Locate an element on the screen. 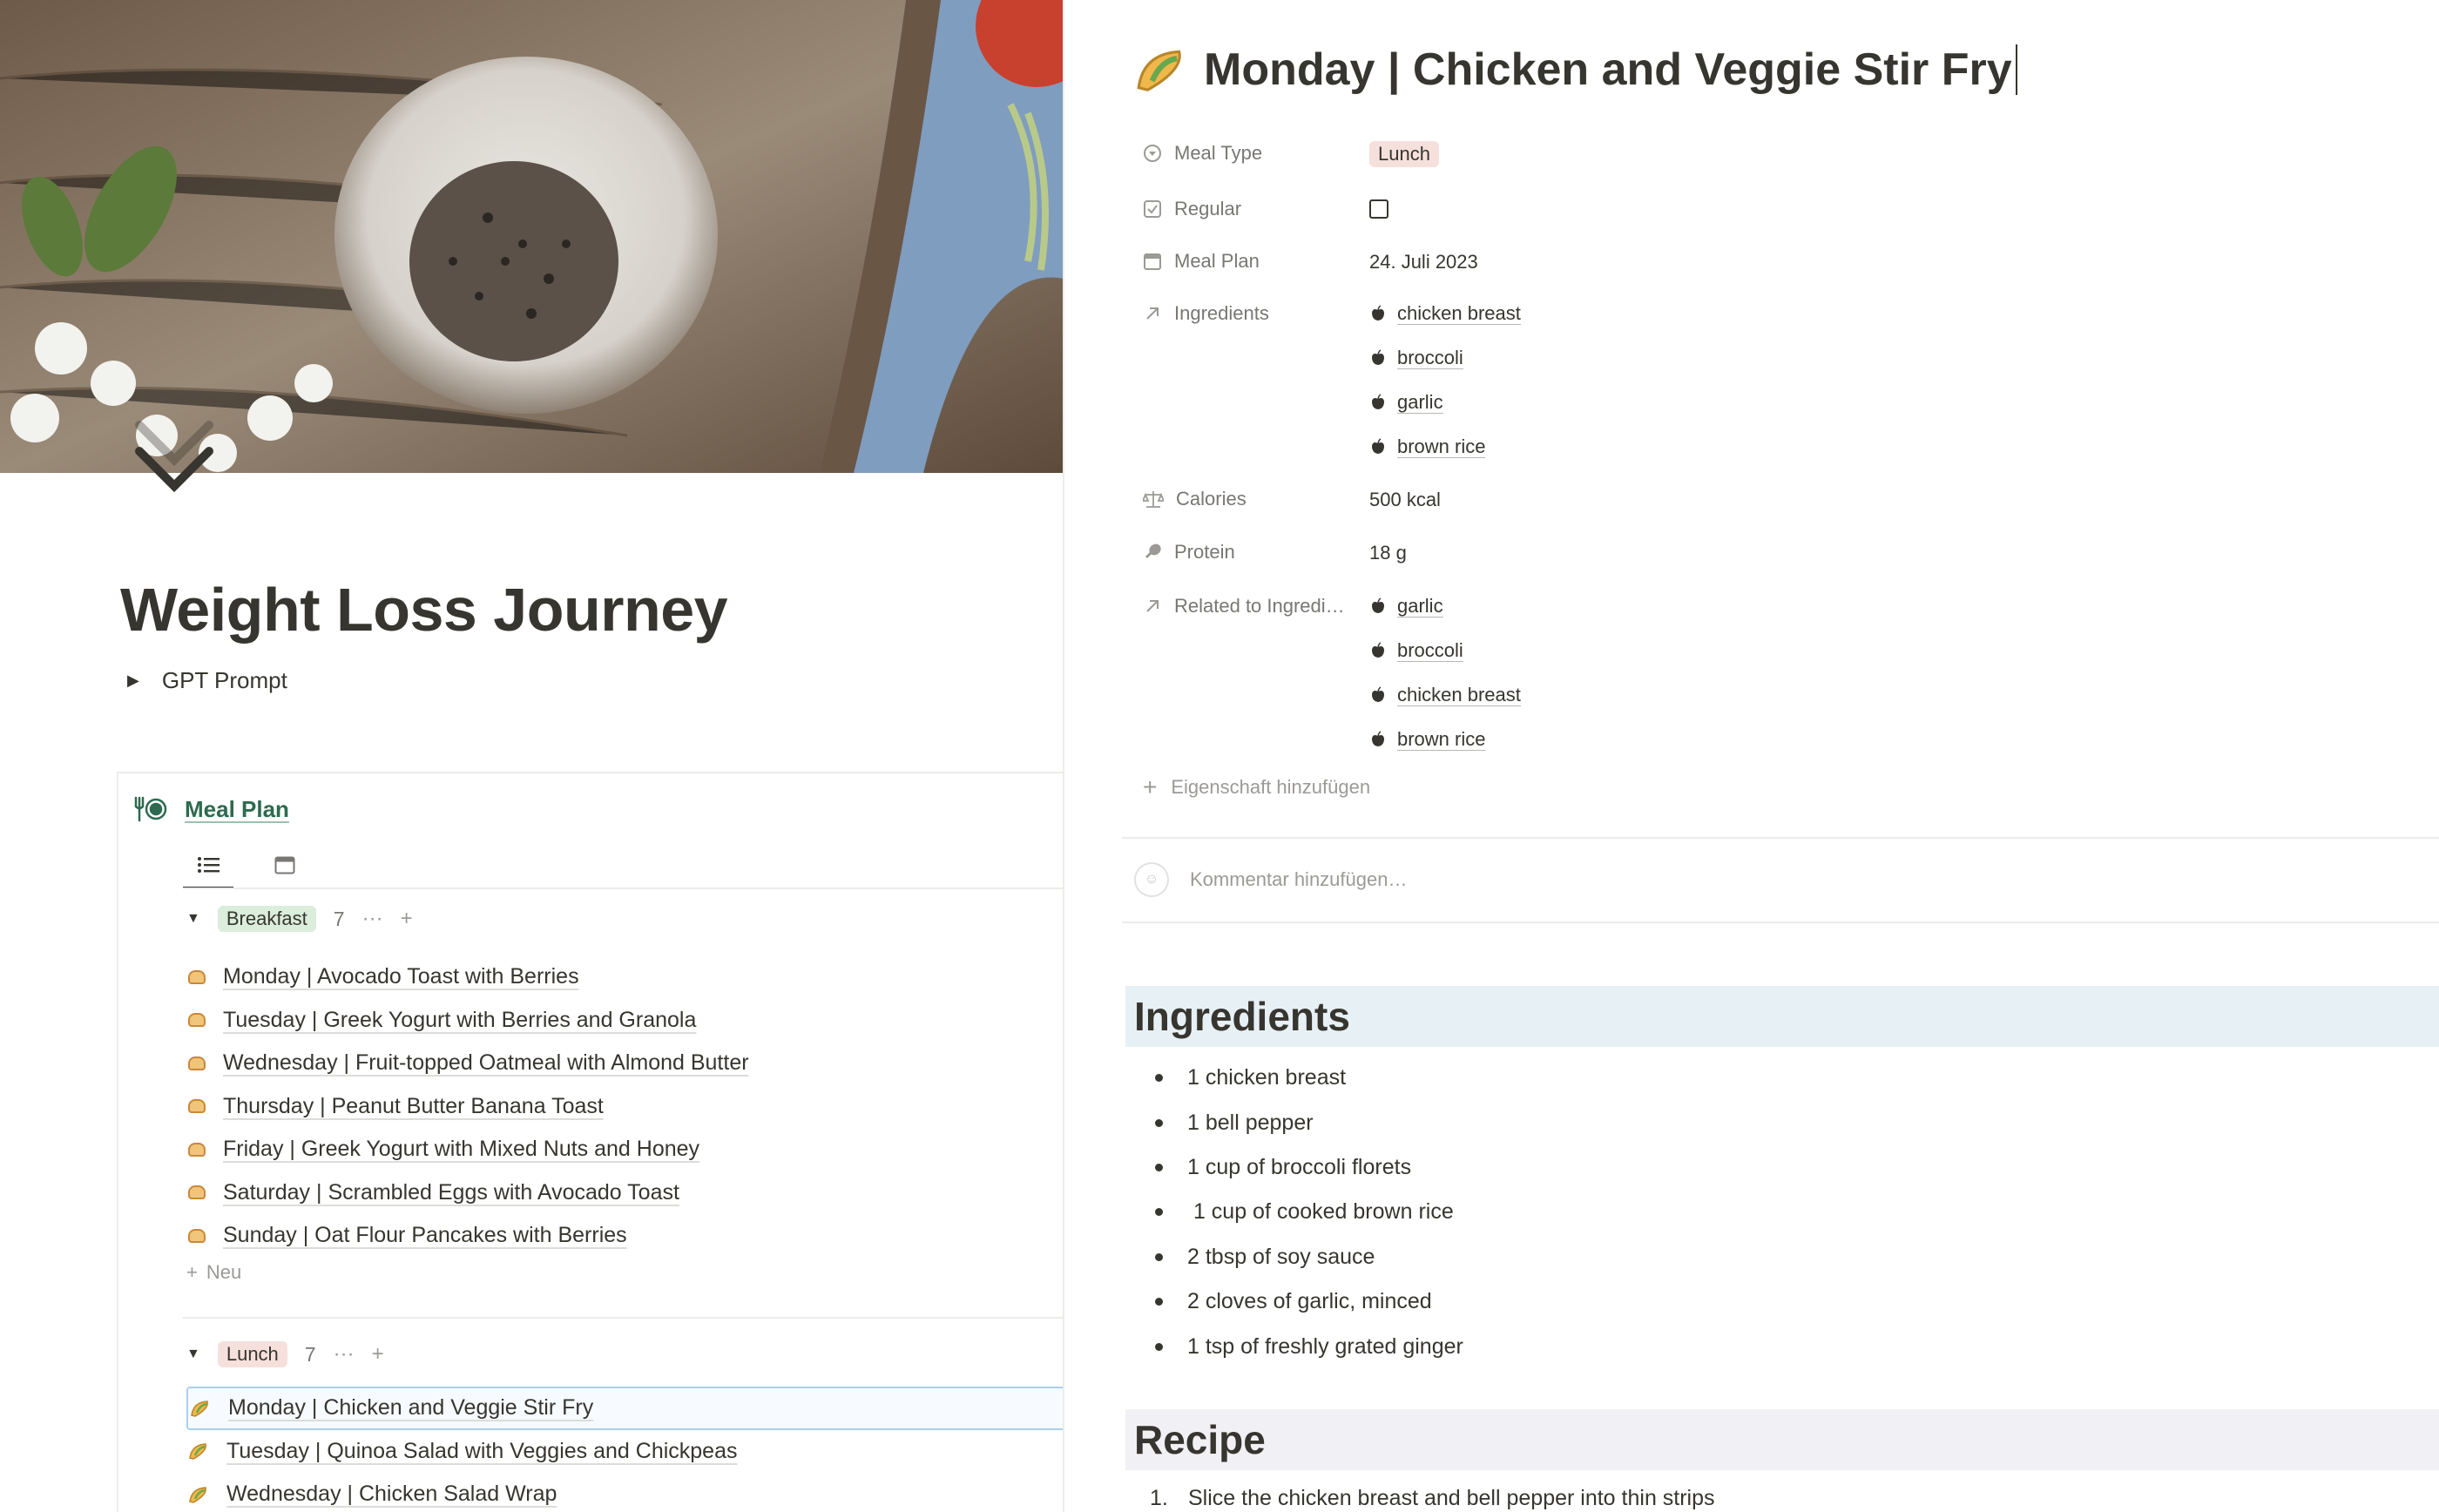 Image resolution: width=2439 pixels, height=1512 pixels. recipe-heading: Recipe is located at coordinates (1782, 1439).